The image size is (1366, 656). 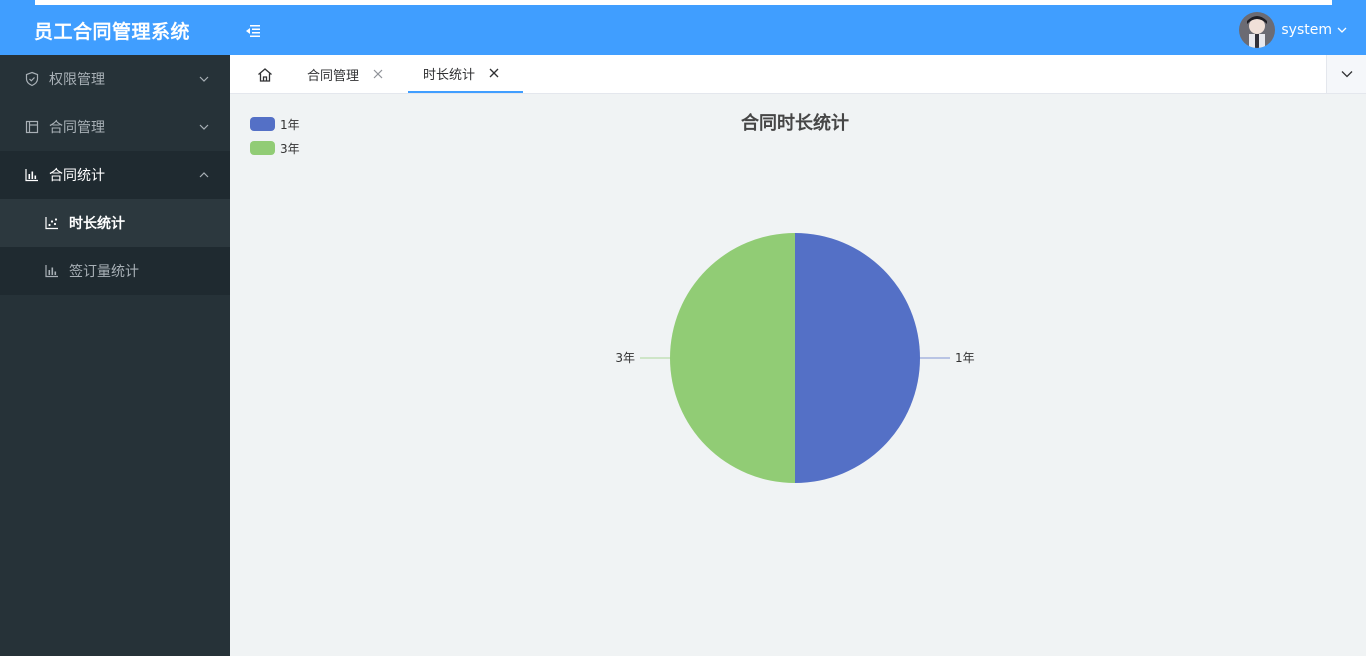 I want to click on sidebar-item-contract-stats: 合同统计, so click(x=115, y=175).